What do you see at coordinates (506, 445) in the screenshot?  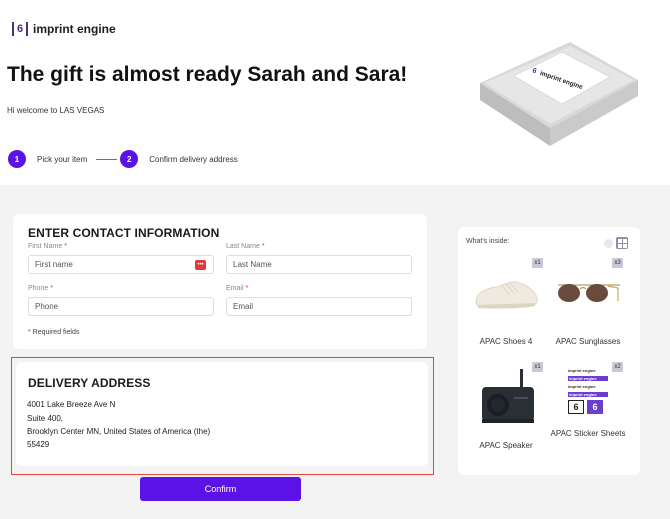 I see `item-name: APAC Speaker` at bounding box center [506, 445].